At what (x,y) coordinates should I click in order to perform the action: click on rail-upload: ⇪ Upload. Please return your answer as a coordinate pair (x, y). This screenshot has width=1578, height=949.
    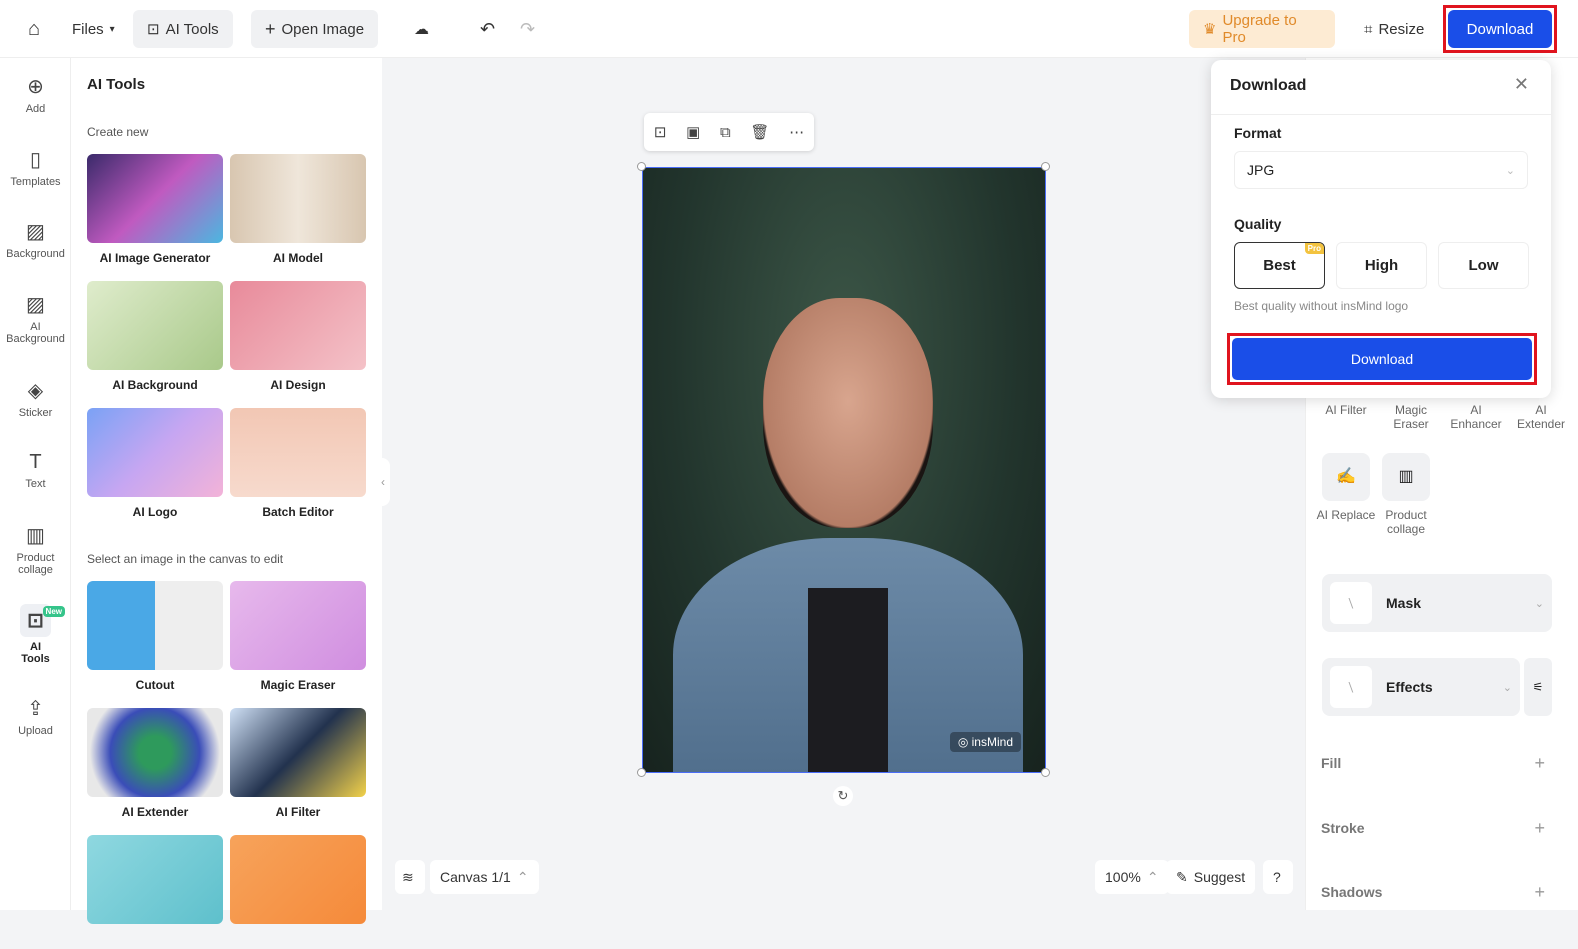
    Looking at the image, I should click on (35, 716).